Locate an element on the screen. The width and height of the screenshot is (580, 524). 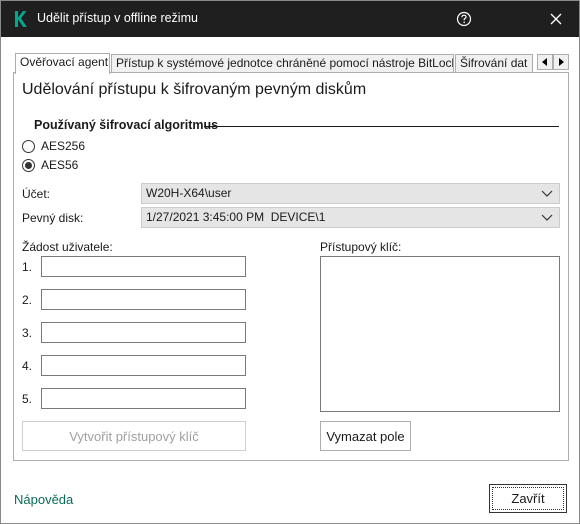
request-field-number: 2. is located at coordinates (27, 300).